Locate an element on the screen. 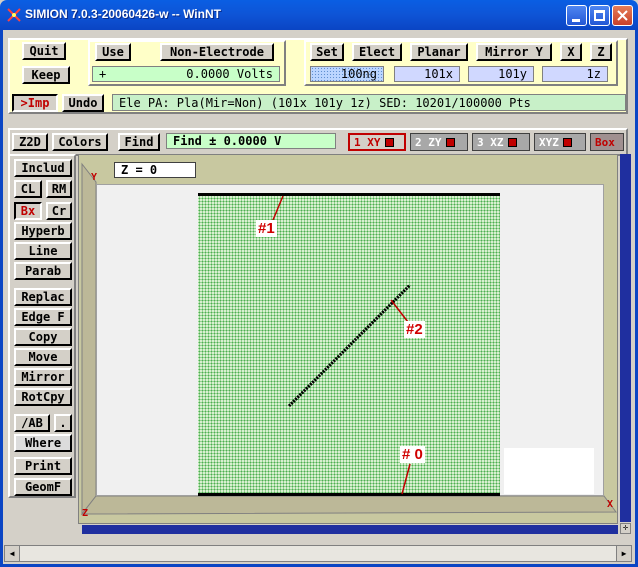 The image size is (638, 567). rotcpy-button: RotCpy is located at coordinates (43, 397).